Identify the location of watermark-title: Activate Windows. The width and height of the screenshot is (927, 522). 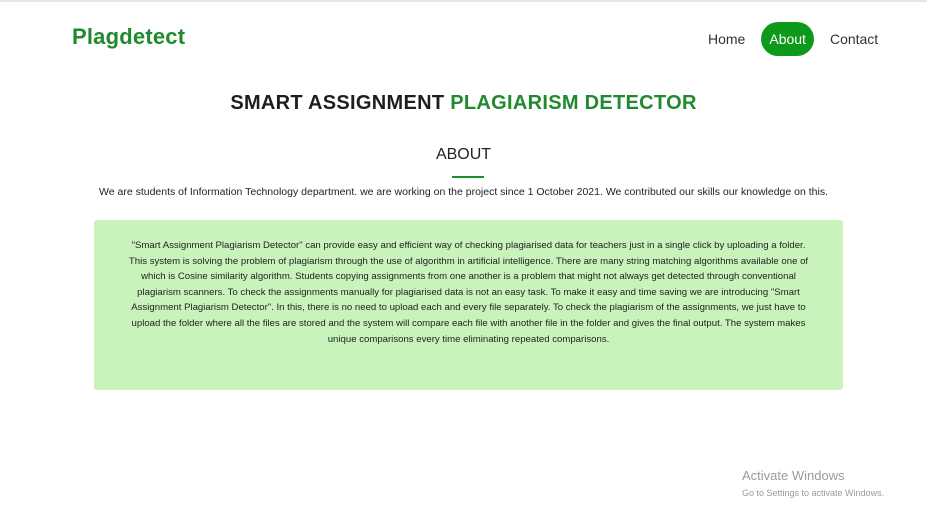
(793, 475).